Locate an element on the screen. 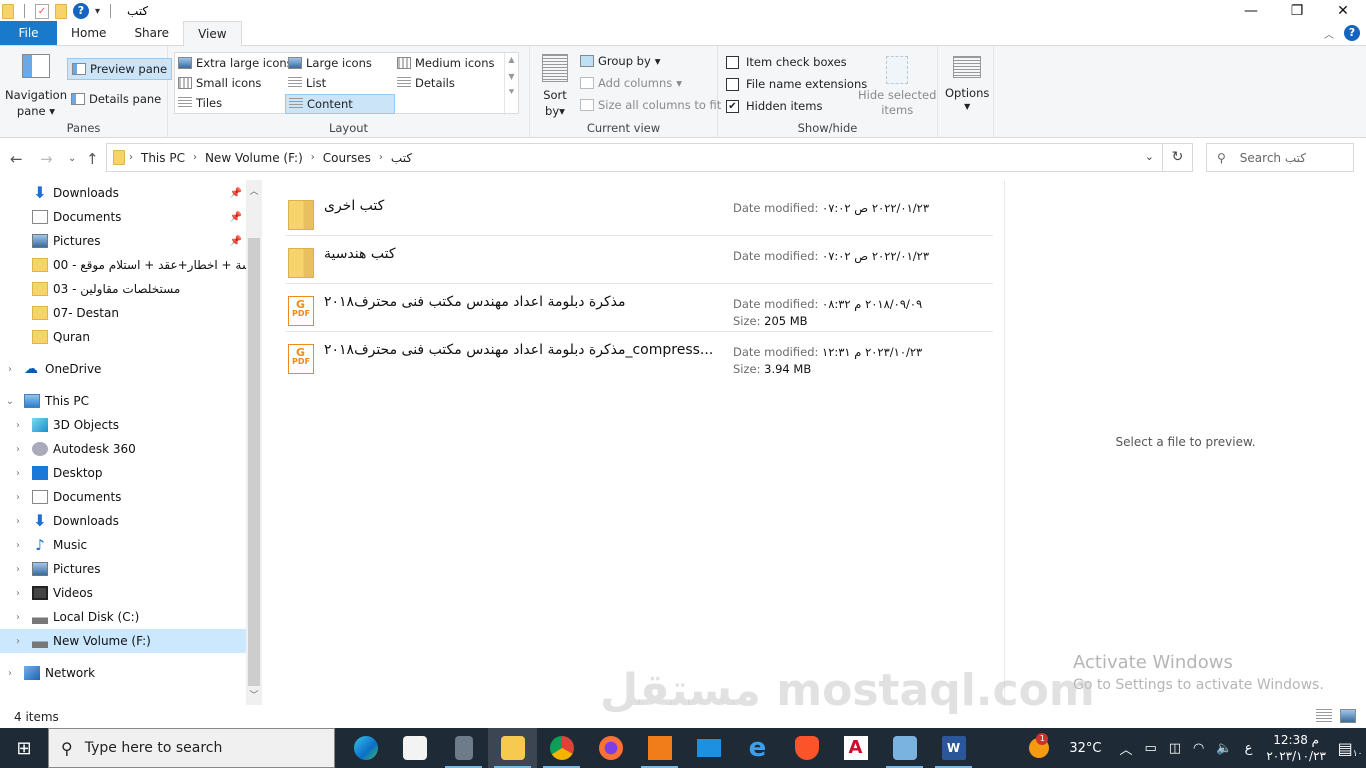  nav-item-folder: Quran is located at coordinates (123, 337).